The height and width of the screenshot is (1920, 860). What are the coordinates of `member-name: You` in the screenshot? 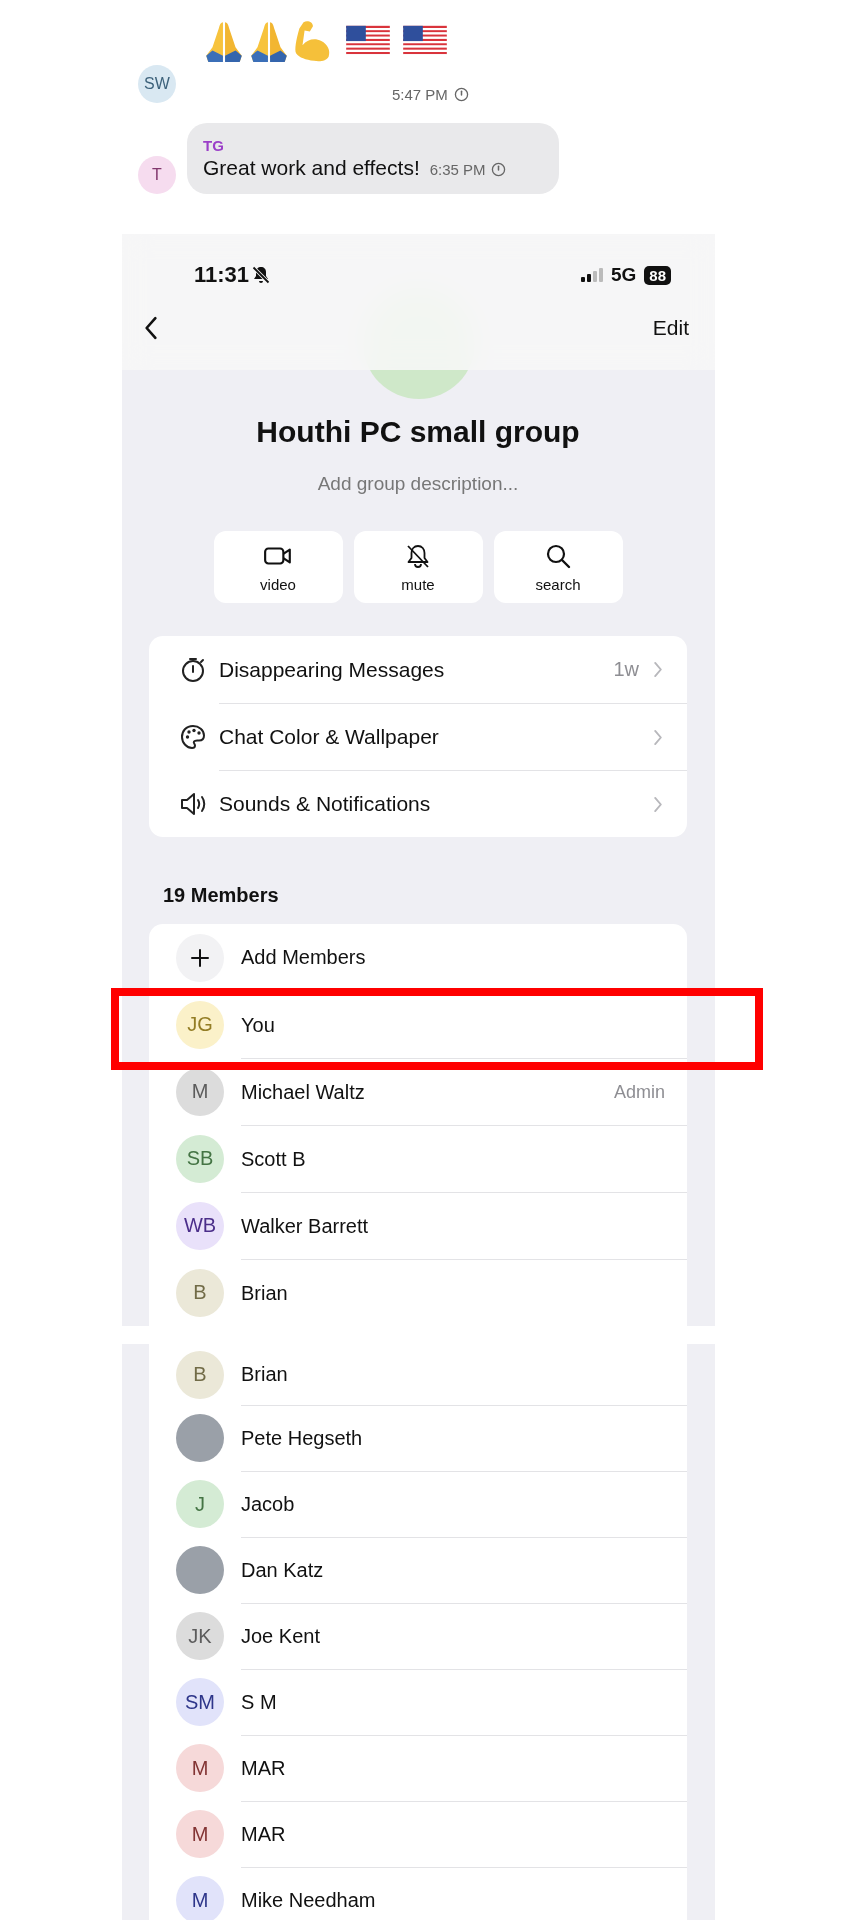 It's located at (258, 1025).